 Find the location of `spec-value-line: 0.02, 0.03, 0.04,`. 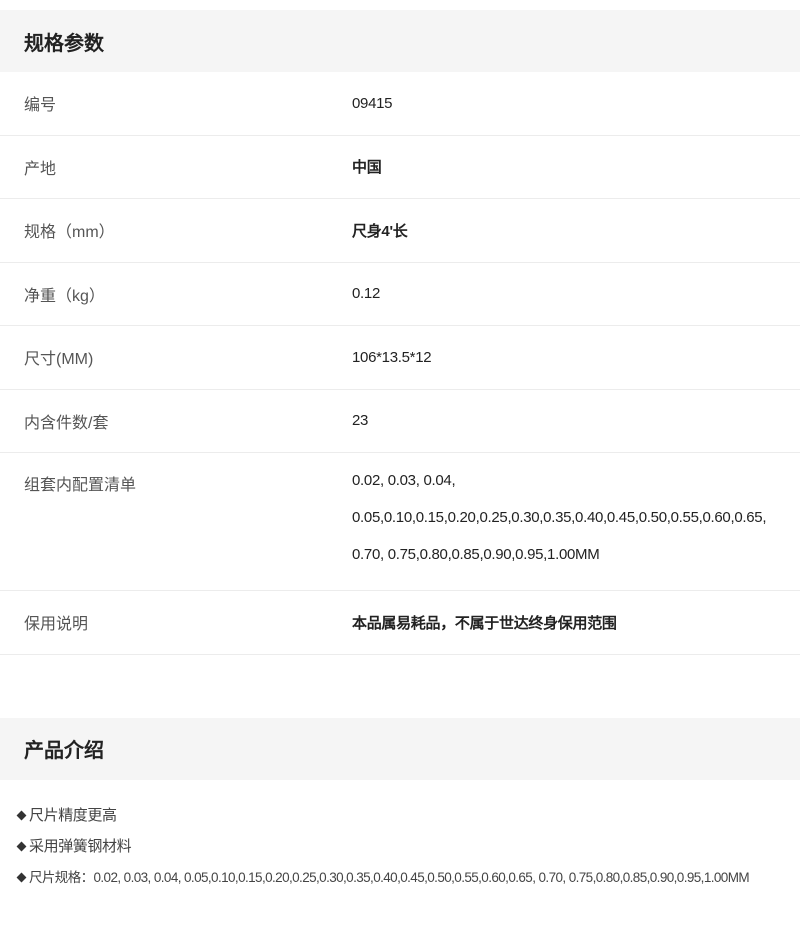

spec-value-line: 0.02, 0.03, 0.04, is located at coordinates (404, 480).